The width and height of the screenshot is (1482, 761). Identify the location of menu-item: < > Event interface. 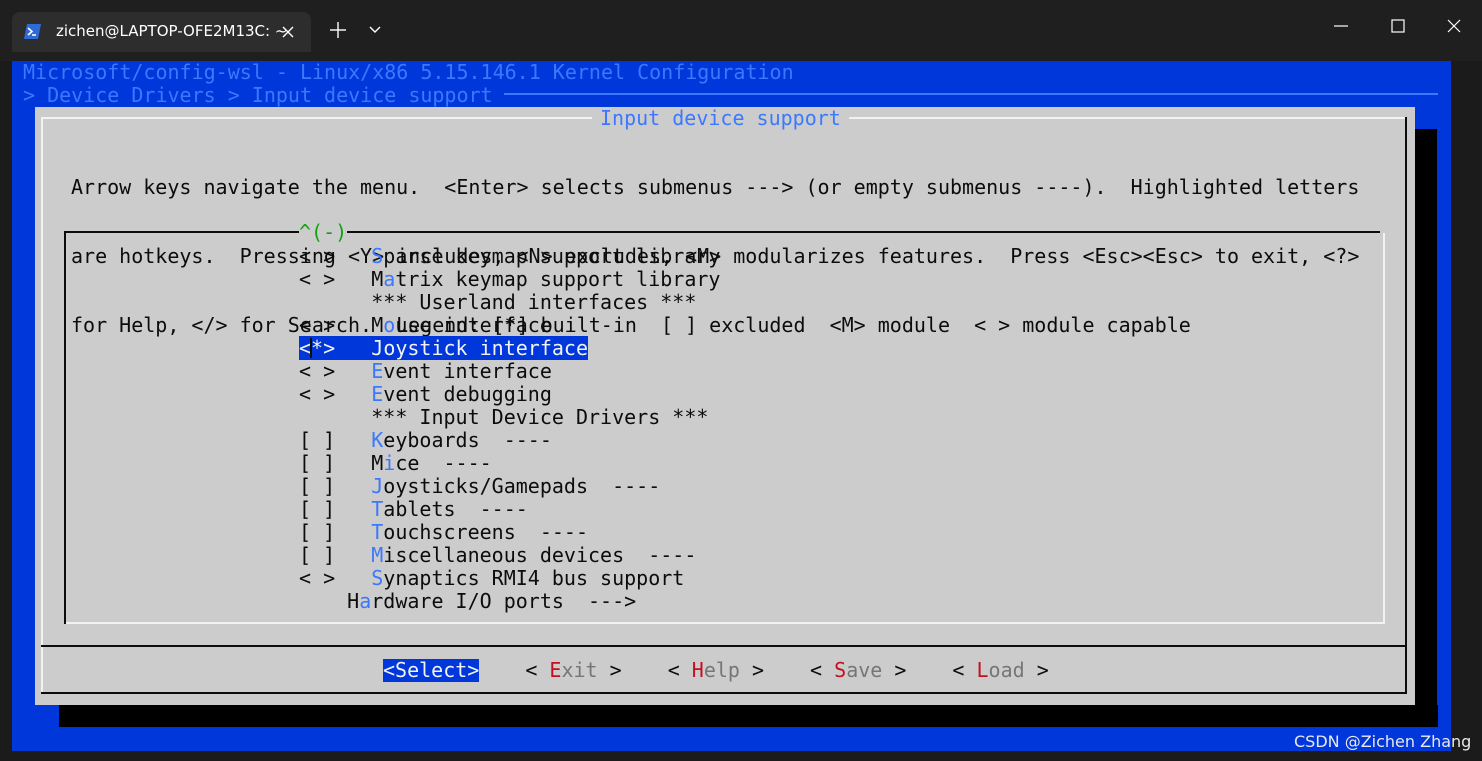
(509, 371).